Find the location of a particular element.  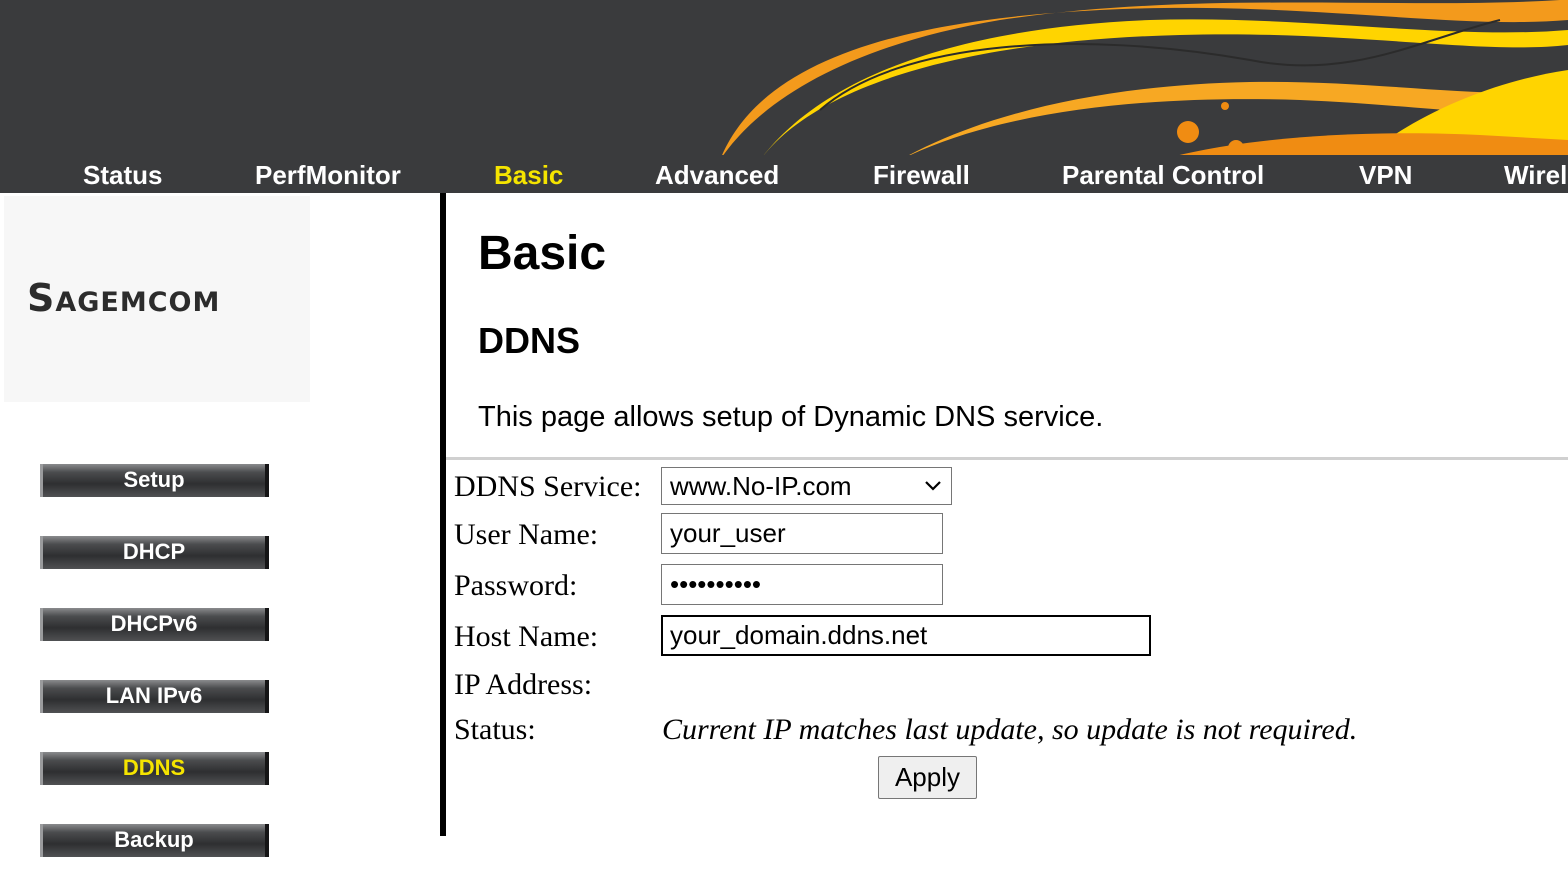

nav-perfmonitor: PerfMonitor is located at coordinates (328, 175).